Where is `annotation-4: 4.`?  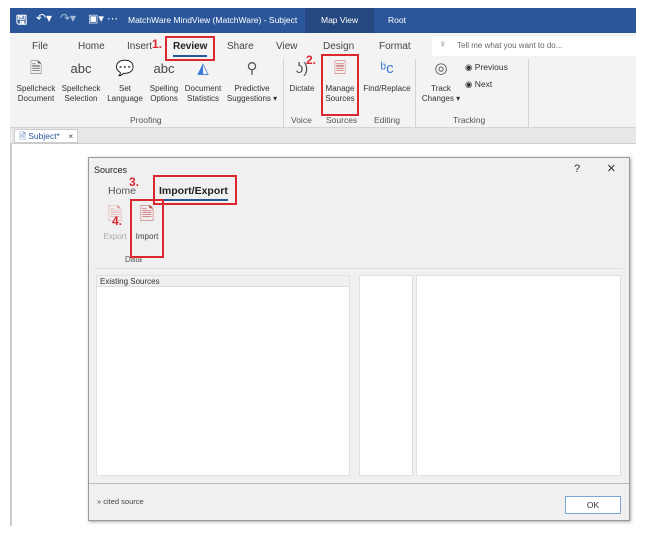
annotation-4: 4. is located at coordinates (117, 221).